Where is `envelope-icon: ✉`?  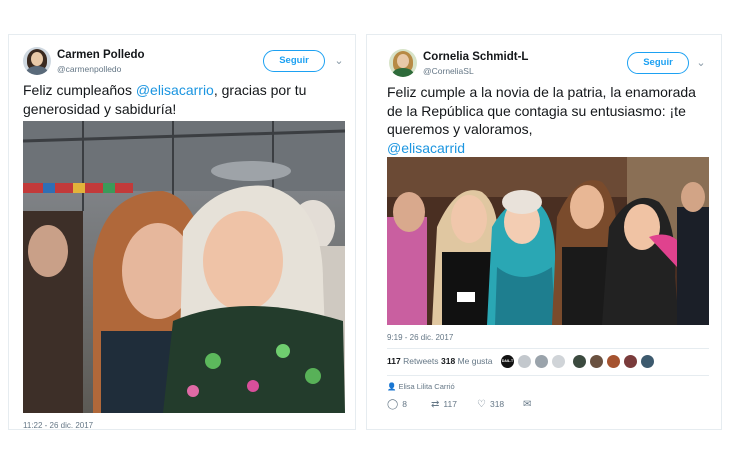 envelope-icon: ✉ is located at coordinates (527, 404).